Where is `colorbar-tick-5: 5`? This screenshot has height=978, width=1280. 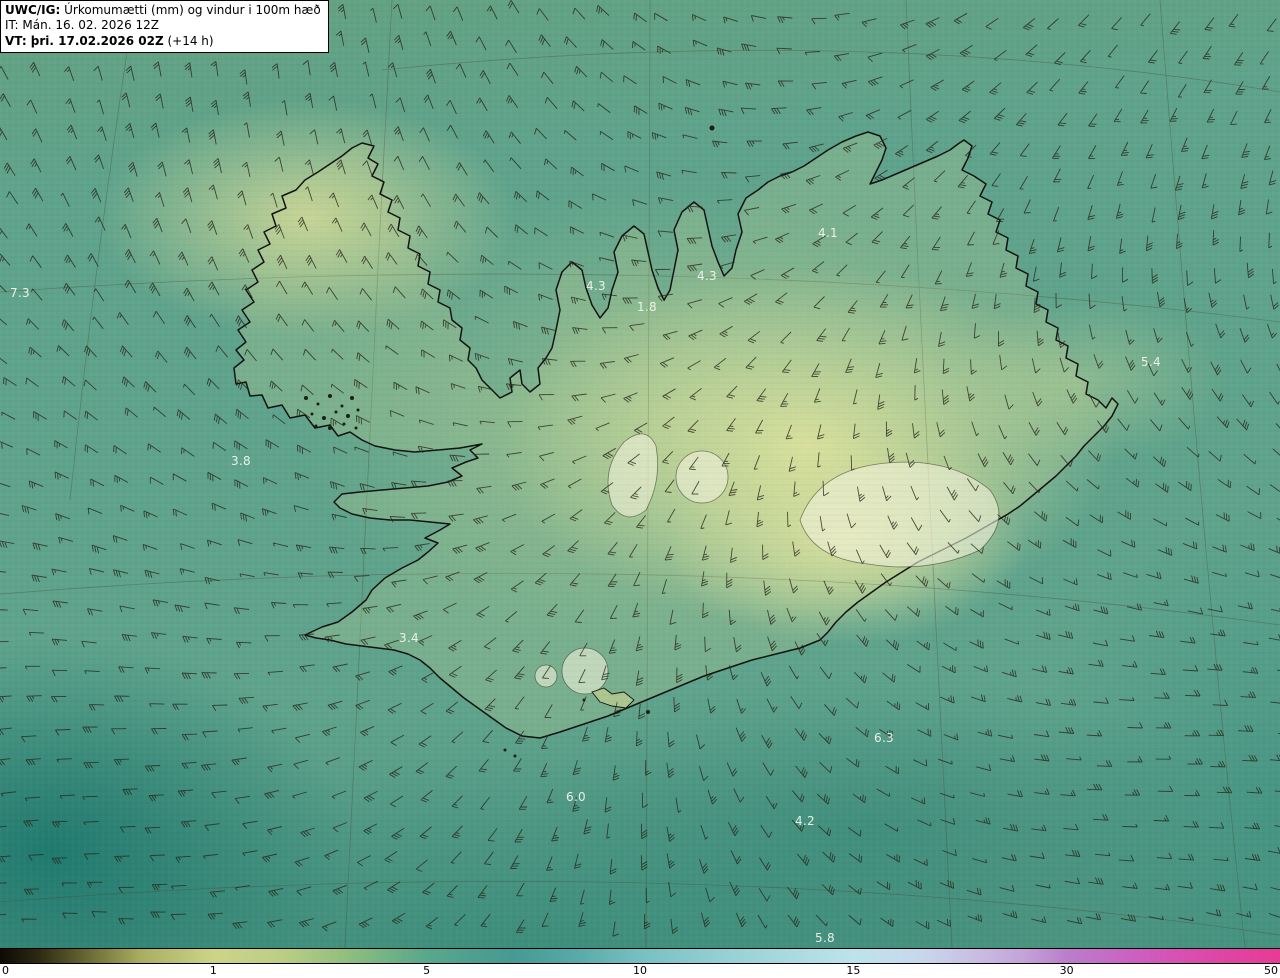
colorbar-tick-5: 5 is located at coordinates (427, 970).